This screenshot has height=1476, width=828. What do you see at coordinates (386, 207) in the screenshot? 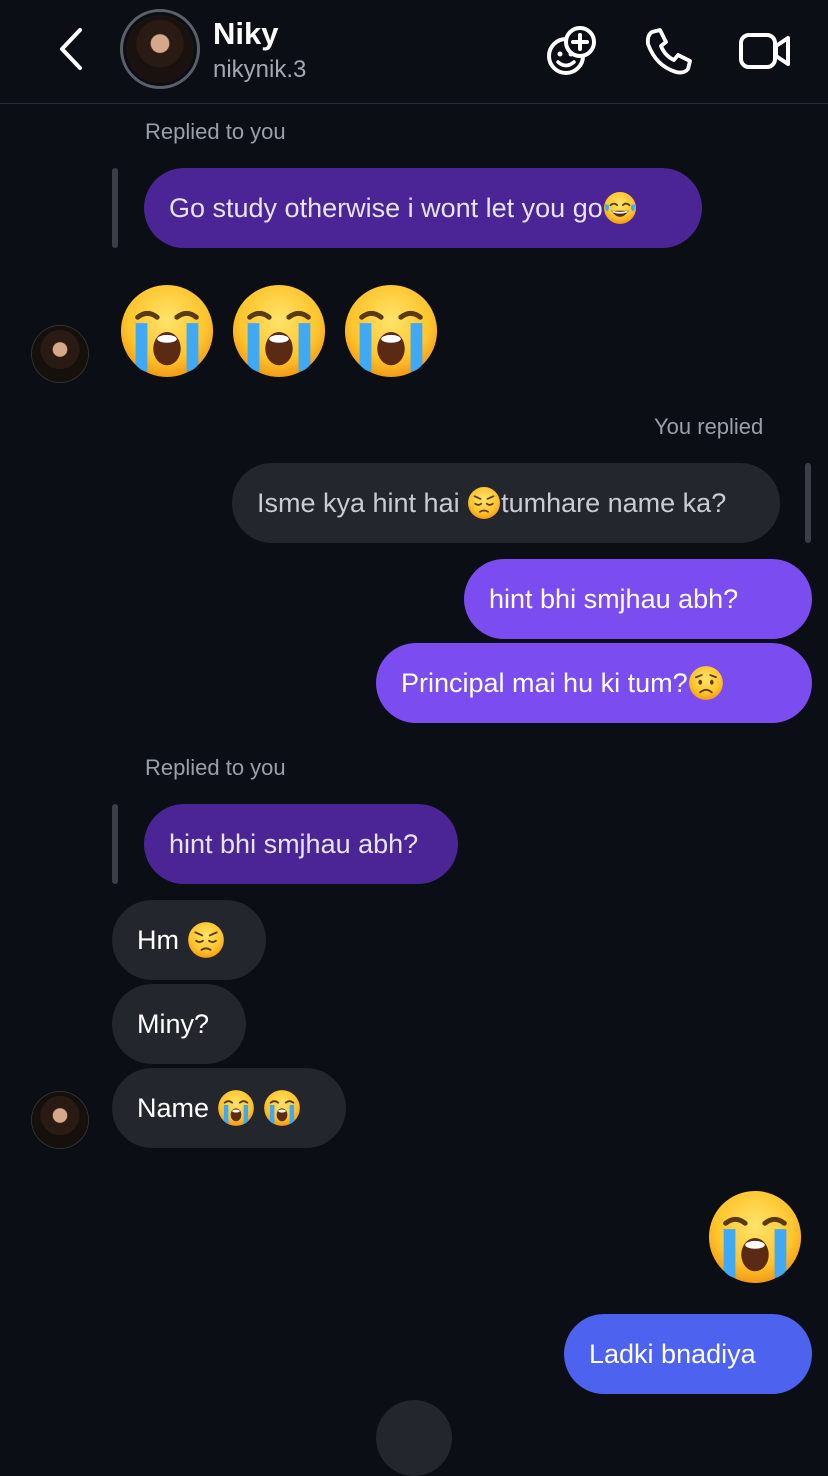
I see `quoted-message-text: Go study otherwise i wont let you go` at bounding box center [386, 207].